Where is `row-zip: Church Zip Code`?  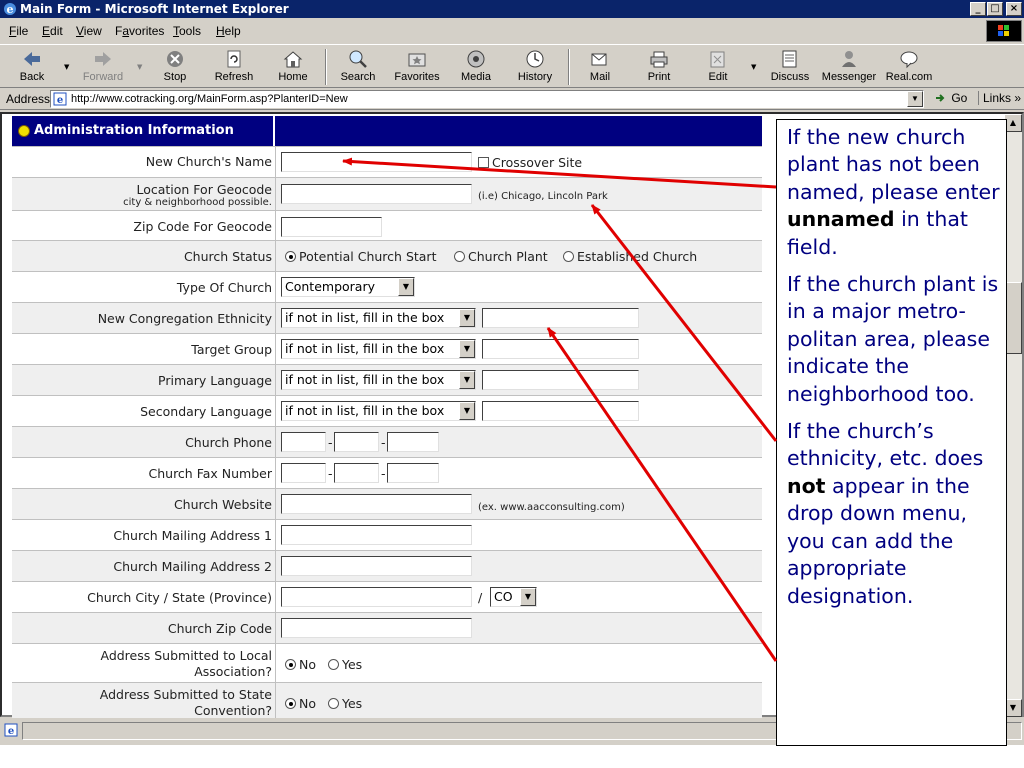
row-zip: Church Zip Code is located at coordinates (387, 627).